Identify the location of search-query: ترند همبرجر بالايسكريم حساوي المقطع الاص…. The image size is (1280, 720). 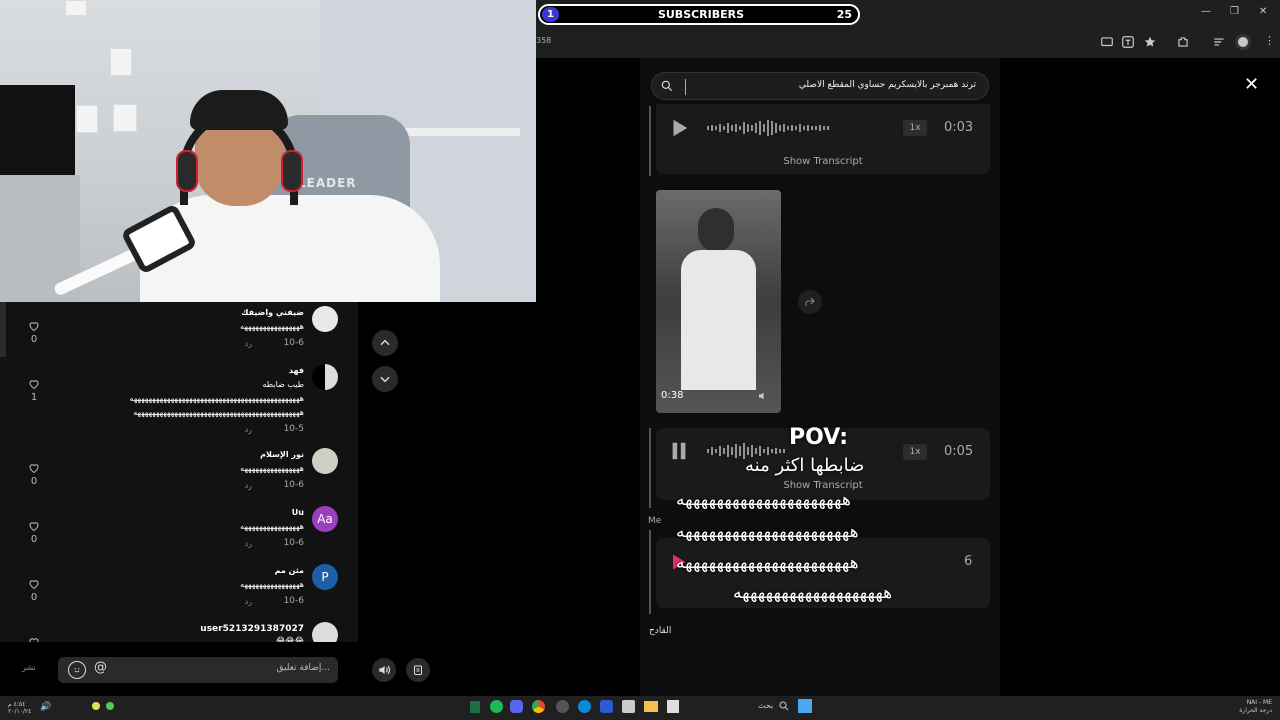
(887, 85).